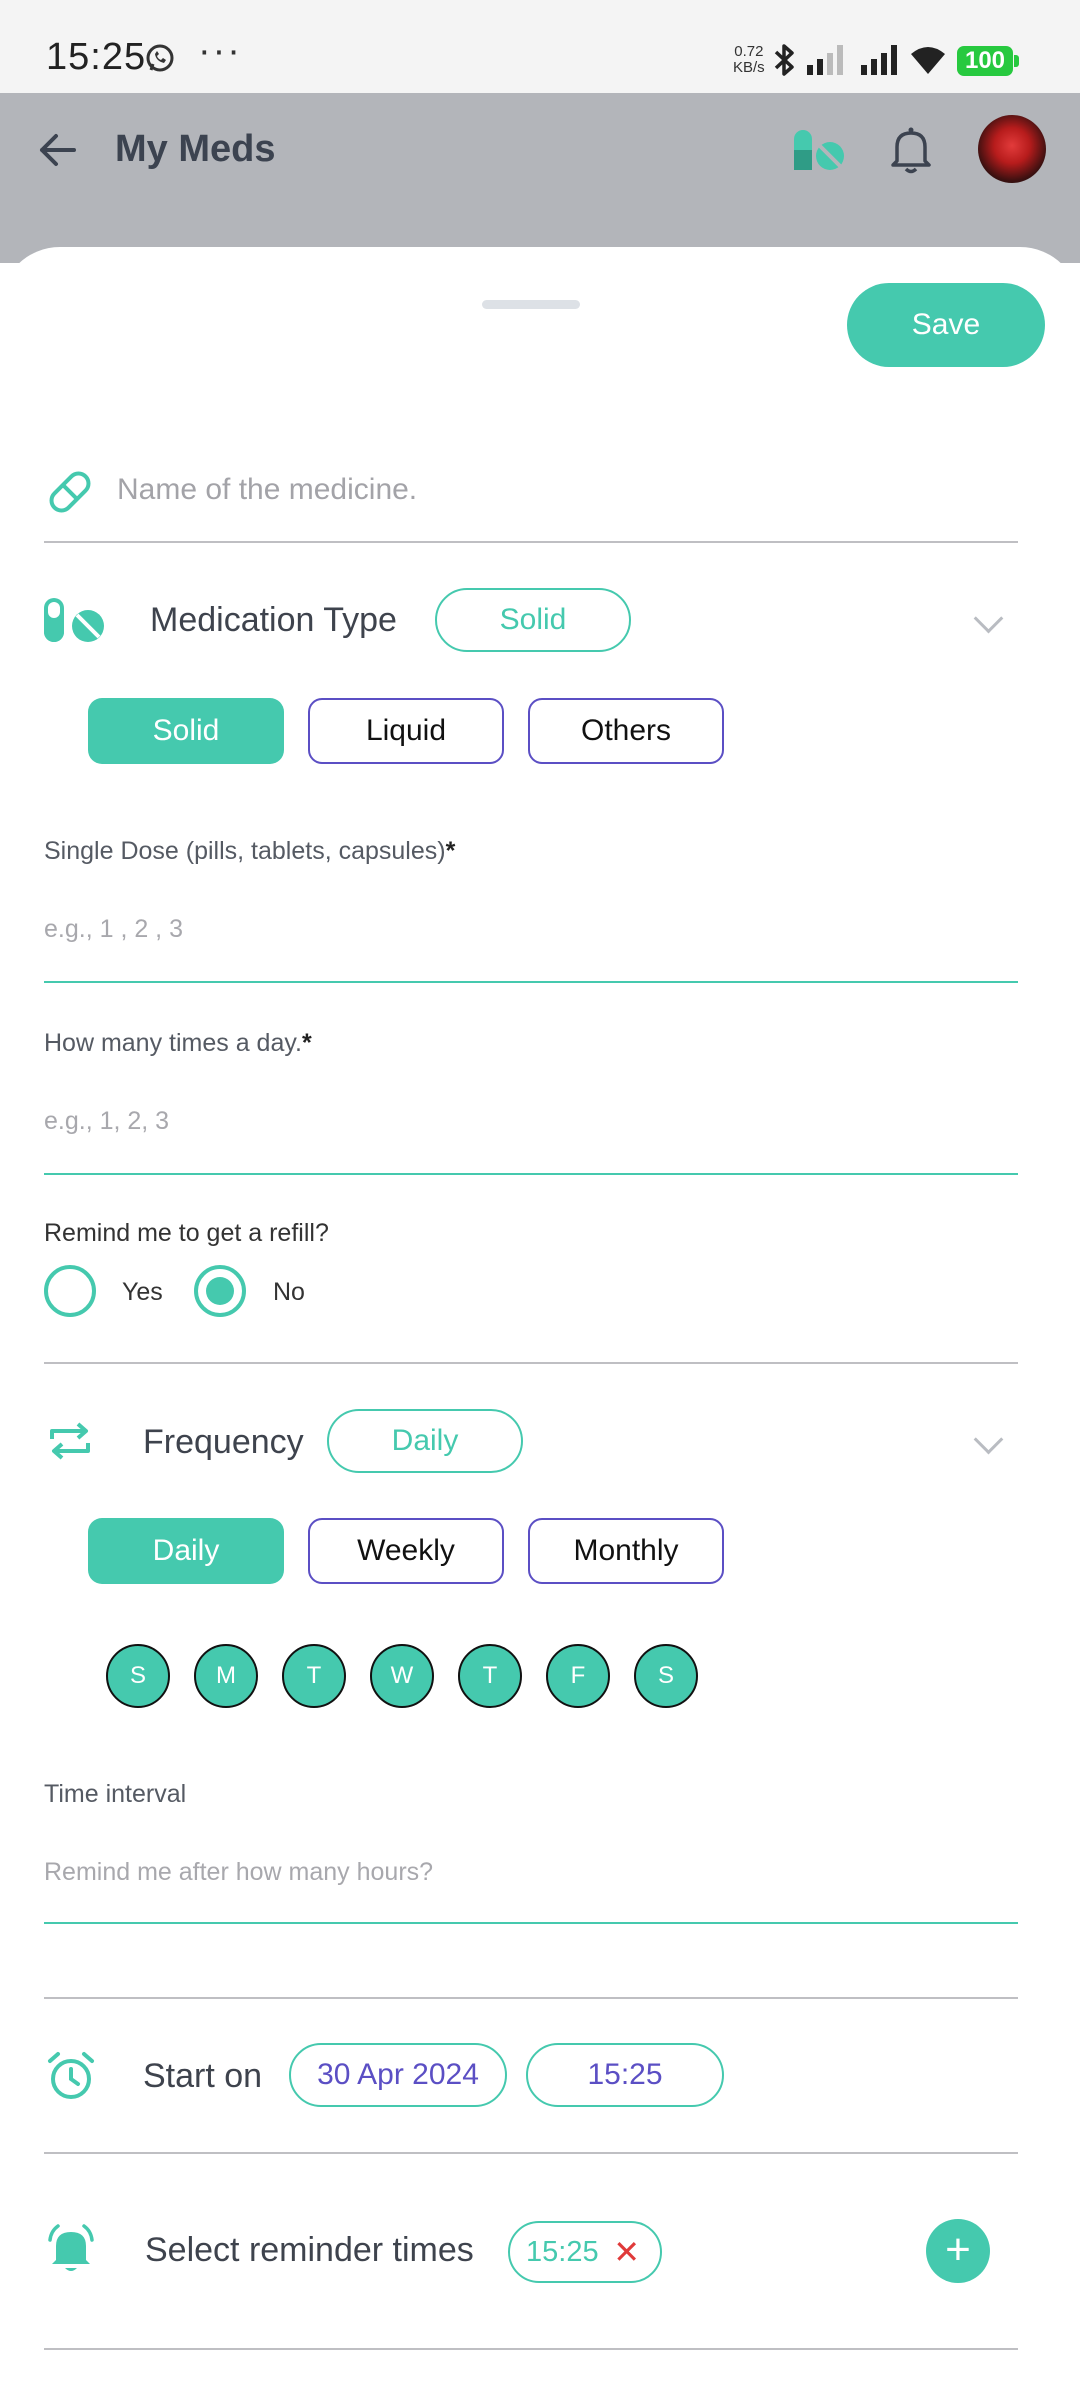  I want to click on reminder-time-chip: 15:25 ✕, so click(585, 2252).